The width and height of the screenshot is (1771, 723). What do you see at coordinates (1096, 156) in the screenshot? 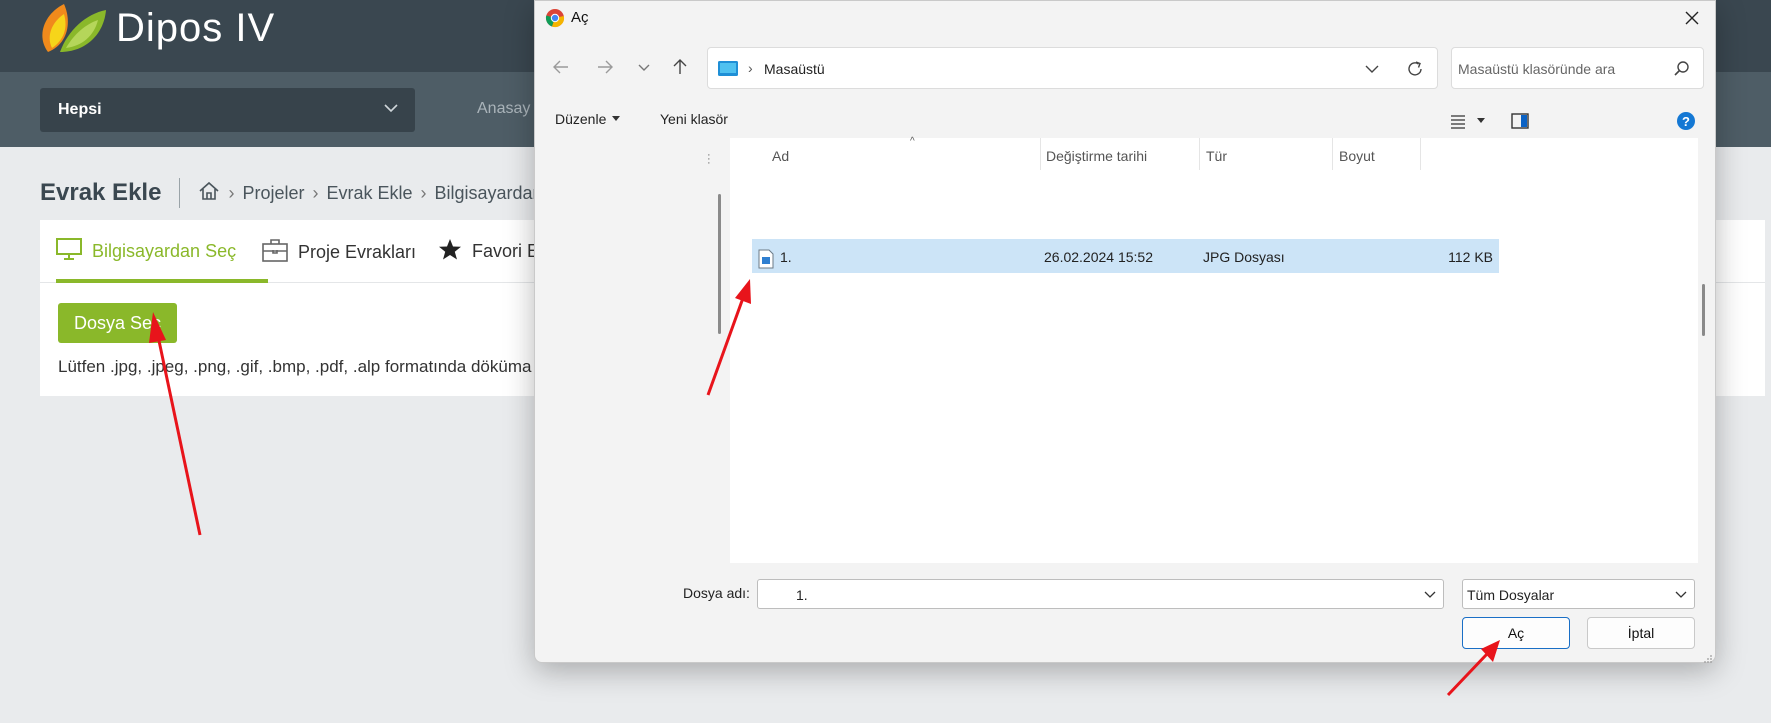
I see `column-modified: Değiştirme tarihi` at bounding box center [1096, 156].